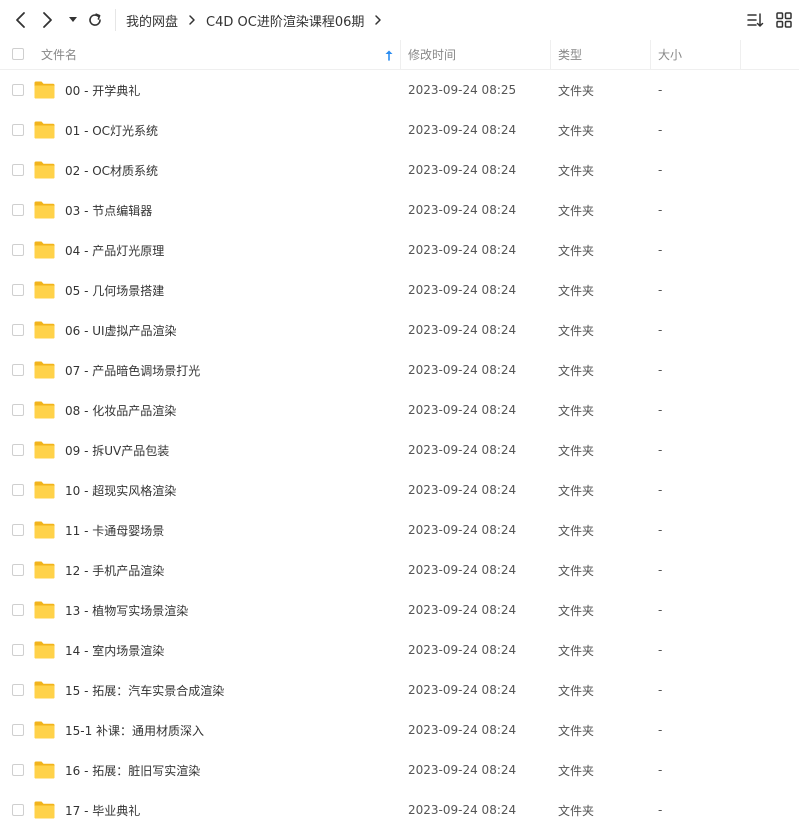  I want to click on file-name: 16 - 拓展：脏旧写实渲染, so click(132, 770).